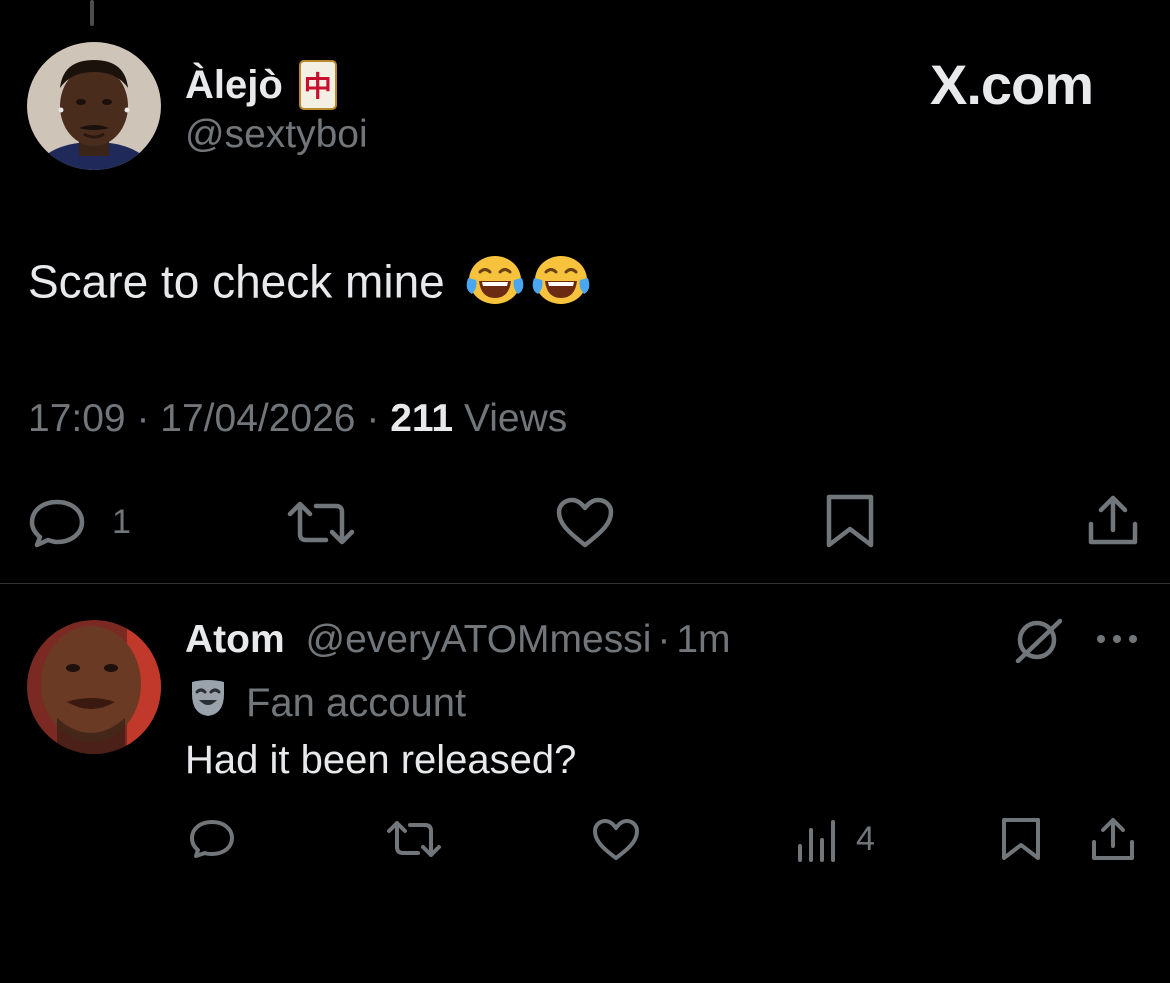 The width and height of the screenshot is (1170, 983). I want to click on tweet-meta: 17:09 · 17/04/2026 · 211 Views, so click(297, 419).